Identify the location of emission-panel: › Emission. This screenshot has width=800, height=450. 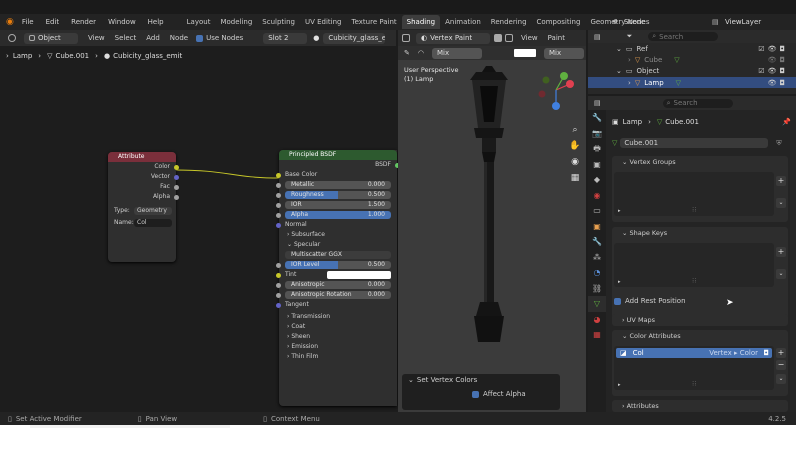
(338, 347).